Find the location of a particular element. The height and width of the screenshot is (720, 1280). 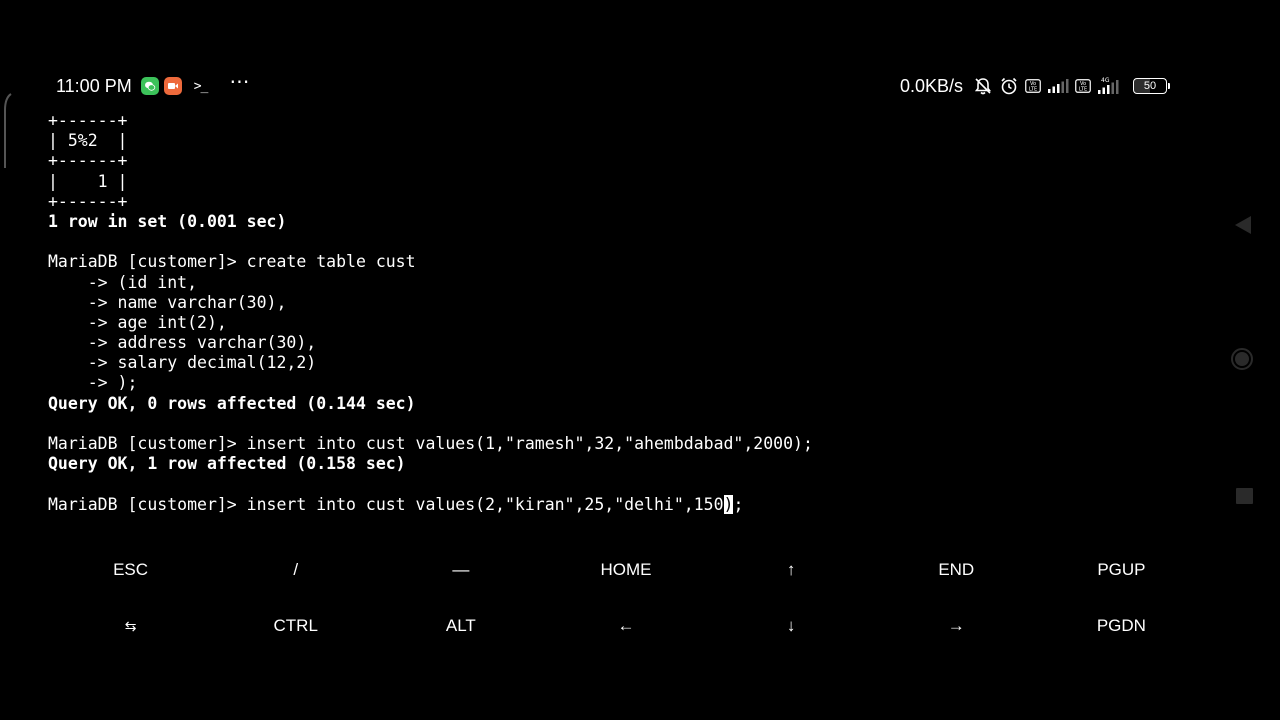

volte-icon-sim2: Vo LTE is located at coordinates (1083, 86).